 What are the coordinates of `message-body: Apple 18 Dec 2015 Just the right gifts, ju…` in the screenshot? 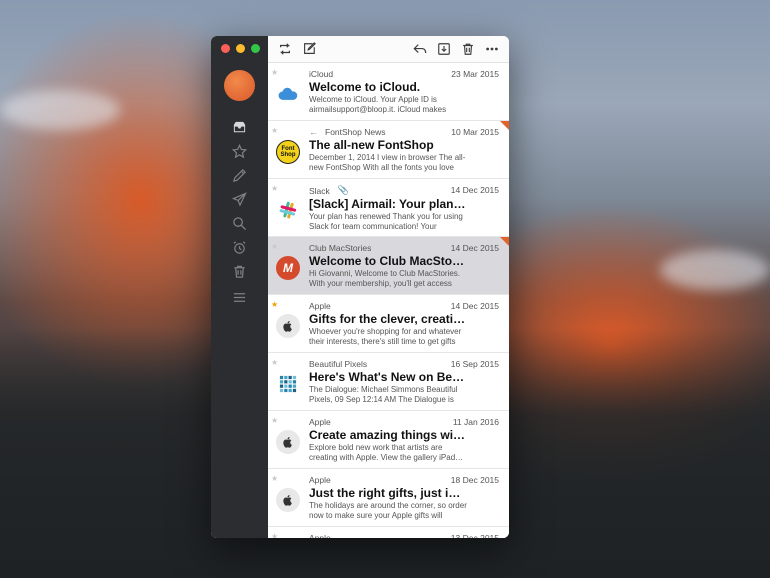 It's located at (404, 500).